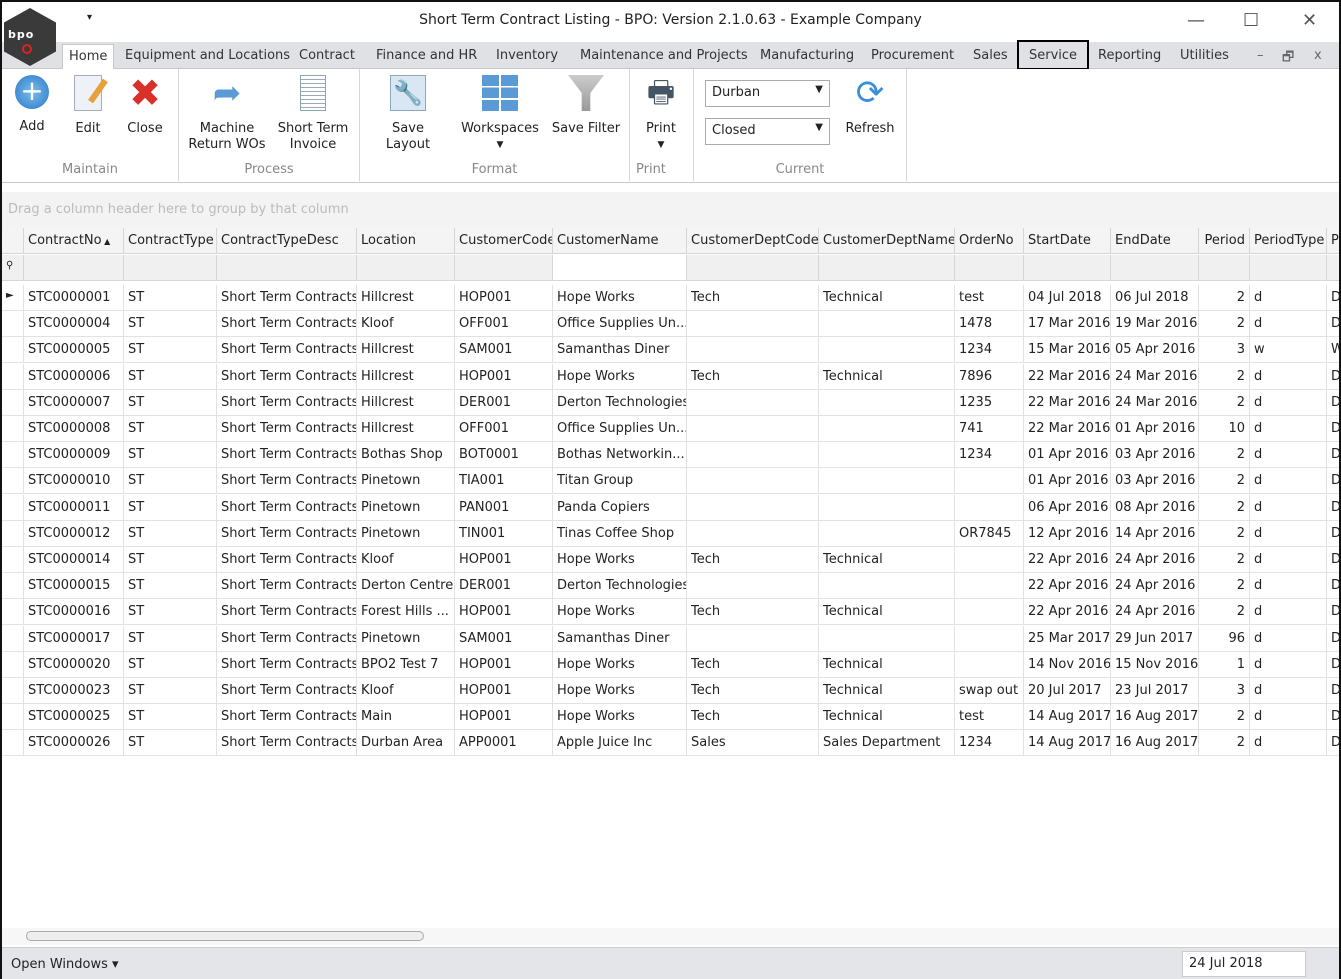  What do you see at coordinates (74, 324) in the screenshot?
I see `cell-contractno: STC0000004` at bounding box center [74, 324].